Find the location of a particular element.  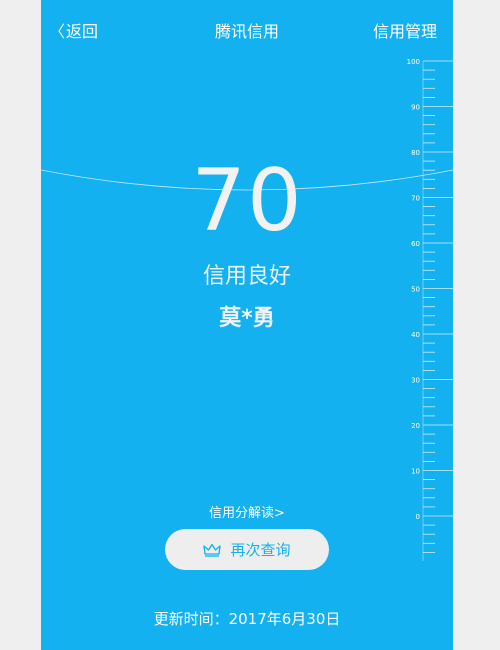

credit-explain-link: 信用分解读> is located at coordinates (247, 511).